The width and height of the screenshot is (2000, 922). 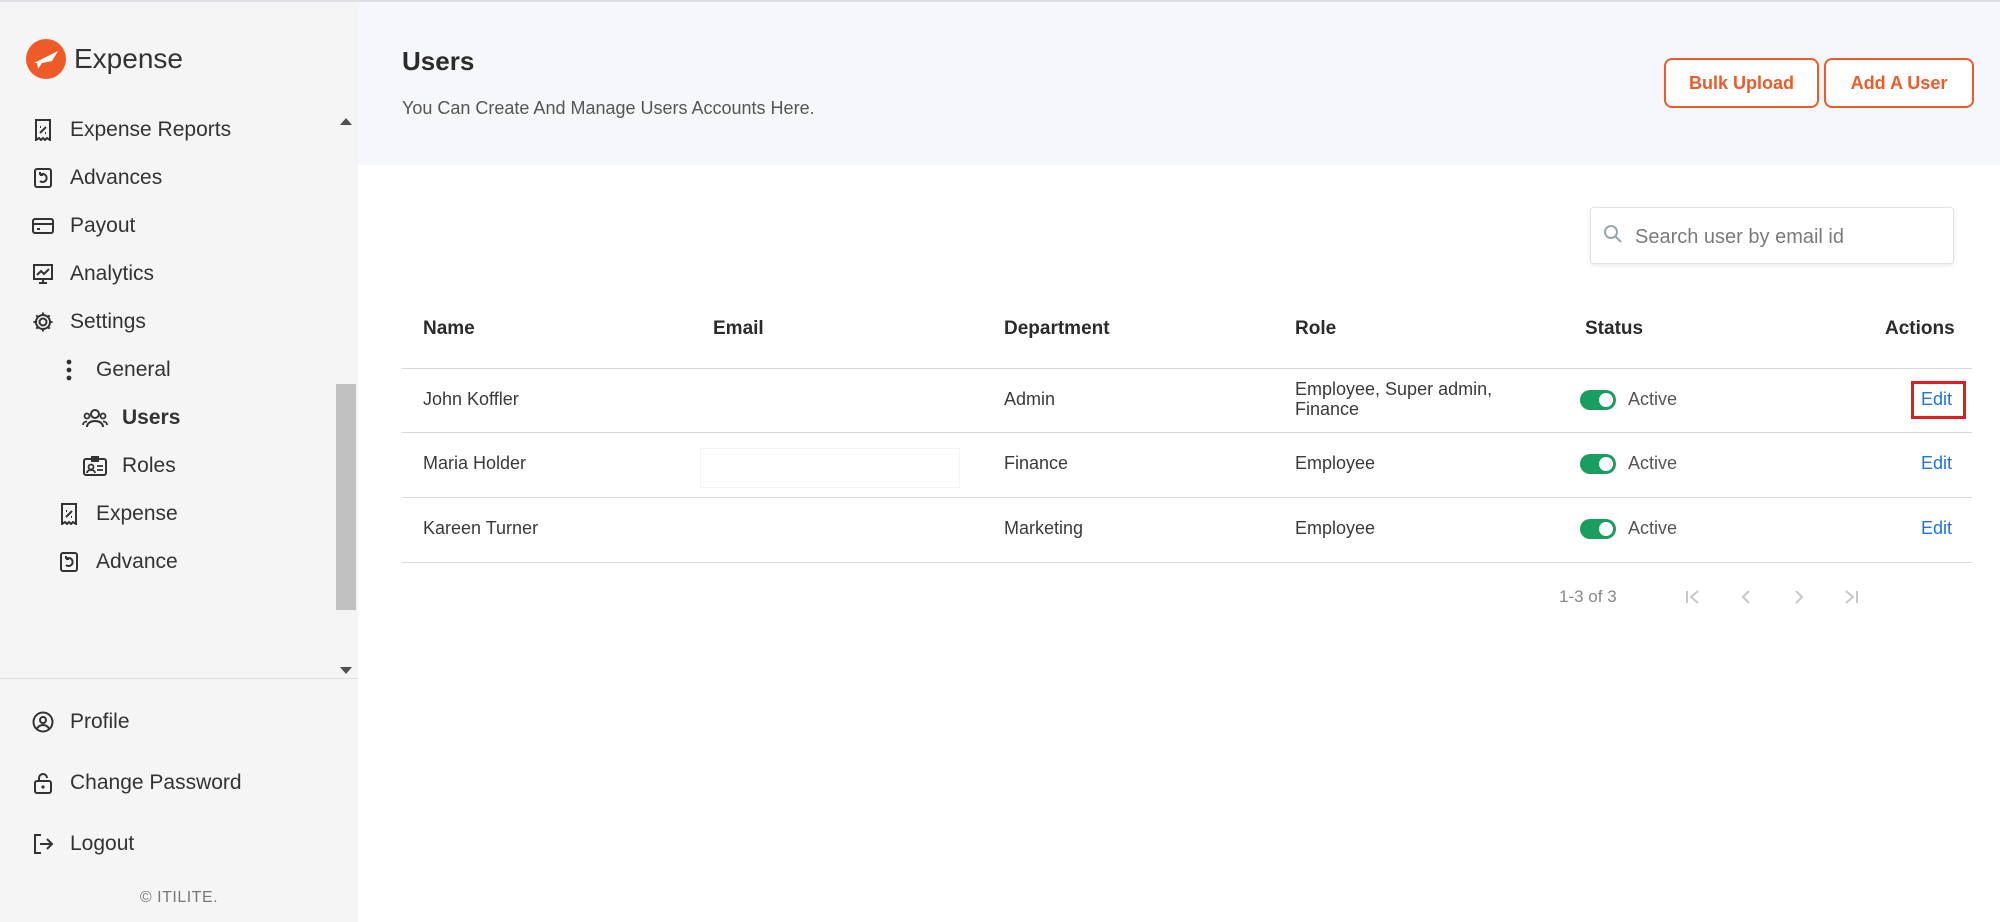 What do you see at coordinates (69, 370) in the screenshot?
I see `kebab-icon` at bounding box center [69, 370].